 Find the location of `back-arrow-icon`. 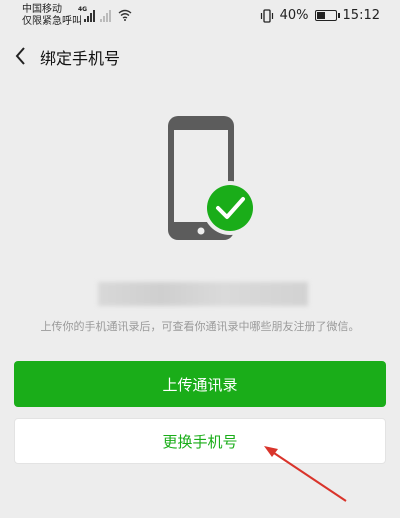

back-arrow-icon is located at coordinates (22, 56).